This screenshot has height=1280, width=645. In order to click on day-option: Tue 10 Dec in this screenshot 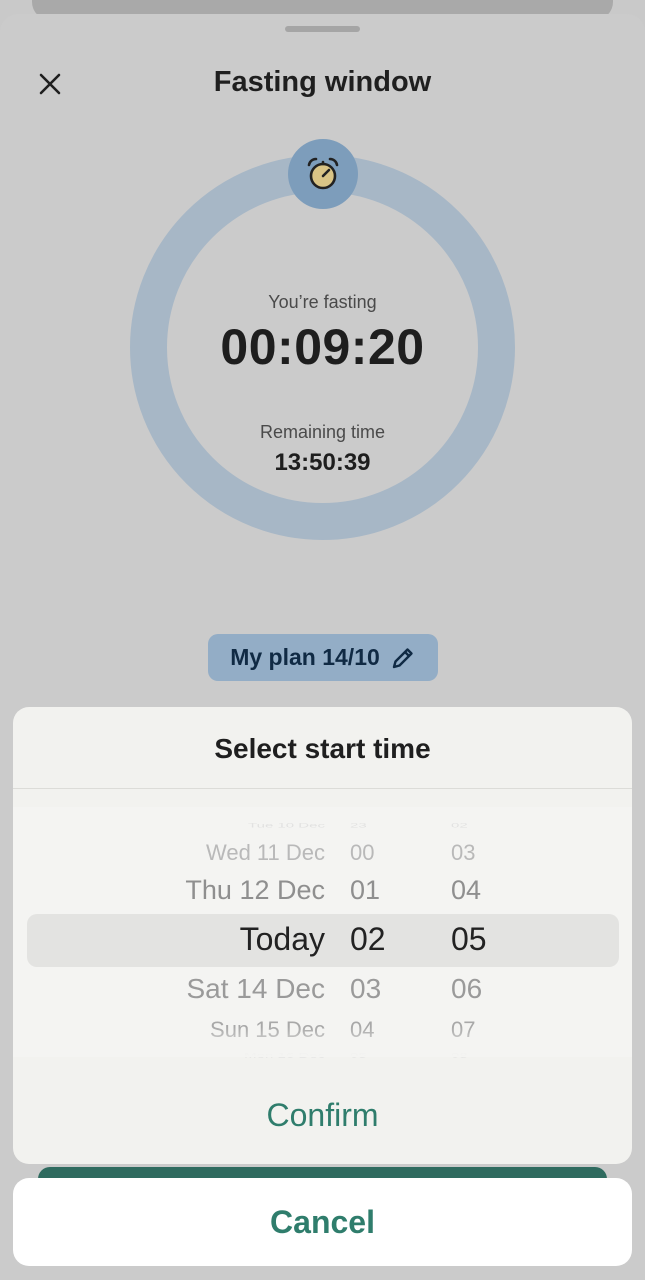, I will do `click(286, 826)`.